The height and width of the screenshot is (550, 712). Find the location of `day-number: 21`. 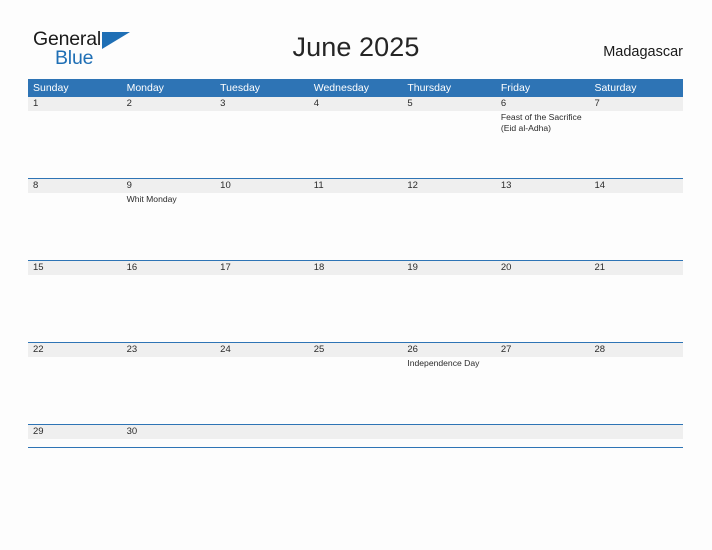

day-number: 21 is located at coordinates (600, 267).